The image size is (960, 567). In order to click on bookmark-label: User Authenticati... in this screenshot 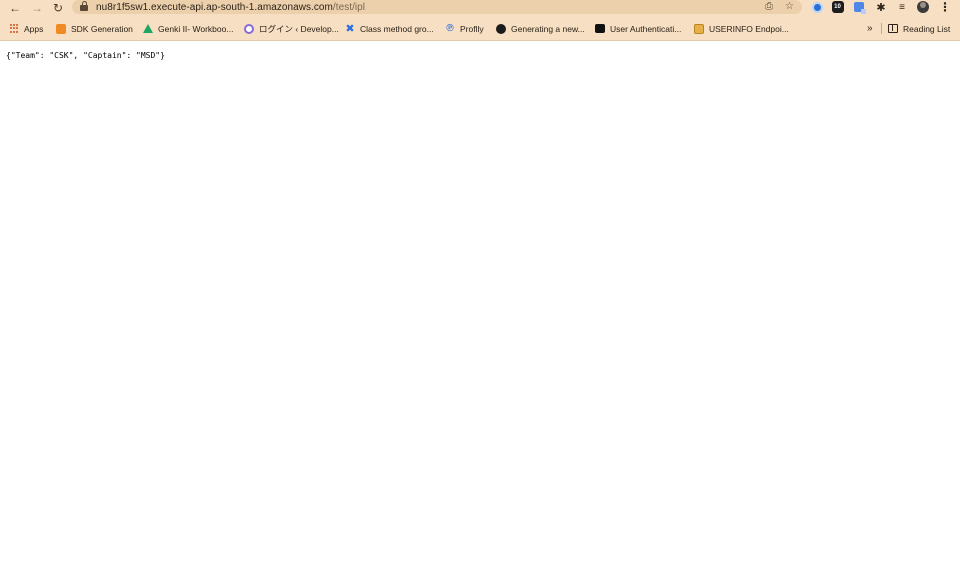, I will do `click(646, 28)`.